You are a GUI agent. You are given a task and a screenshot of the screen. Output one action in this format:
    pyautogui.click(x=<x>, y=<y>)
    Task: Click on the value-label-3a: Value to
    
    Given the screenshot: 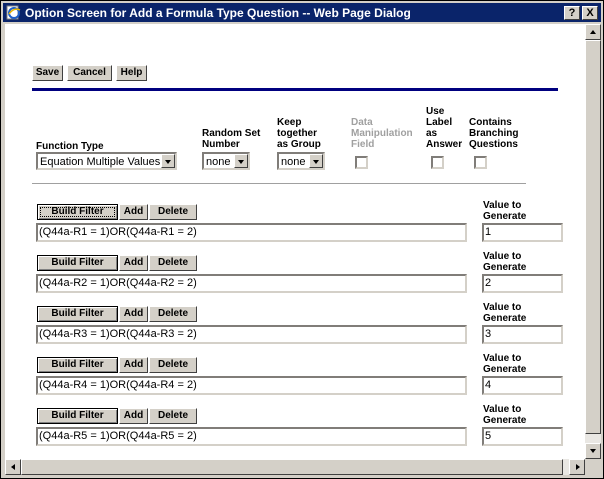 What is the action you would take?
    pyautogui.click(x=502, y=307)
    